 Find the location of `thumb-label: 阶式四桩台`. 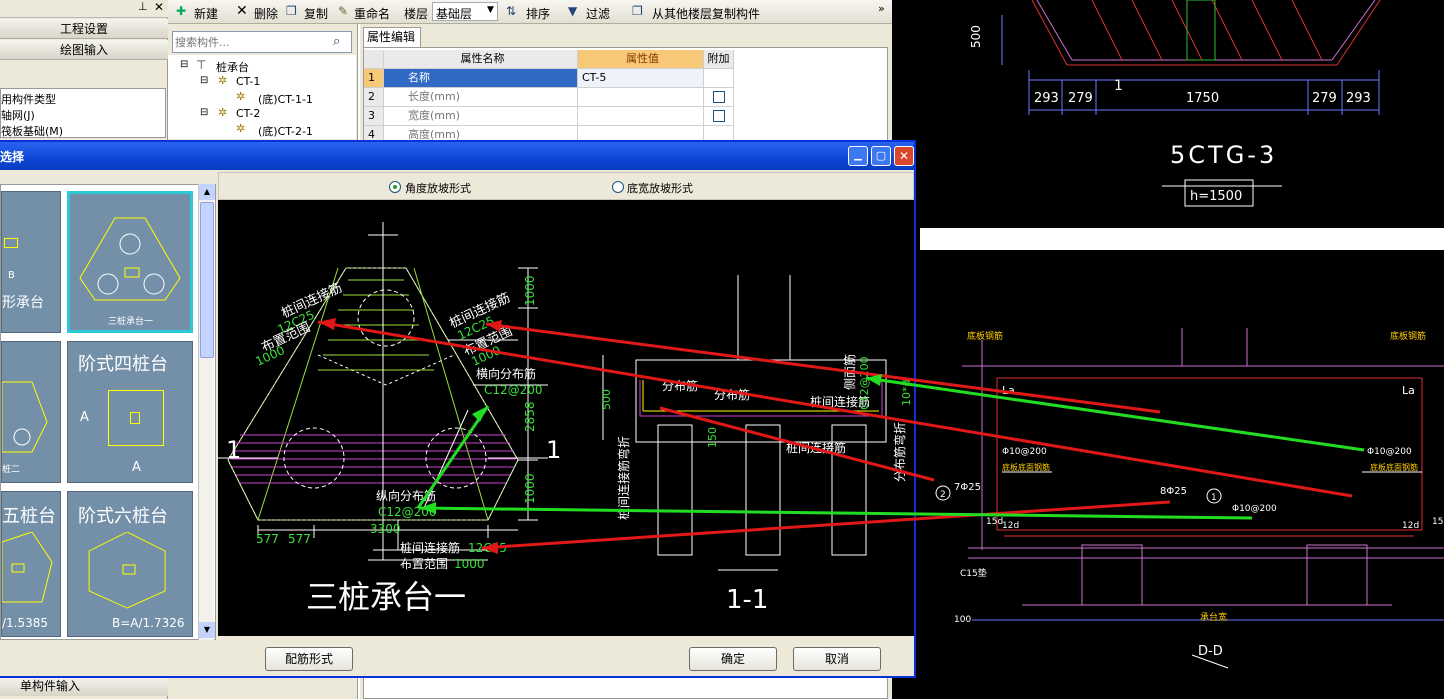

thumb-label: 阶式四桩台 is located at coordinates (123, 364).